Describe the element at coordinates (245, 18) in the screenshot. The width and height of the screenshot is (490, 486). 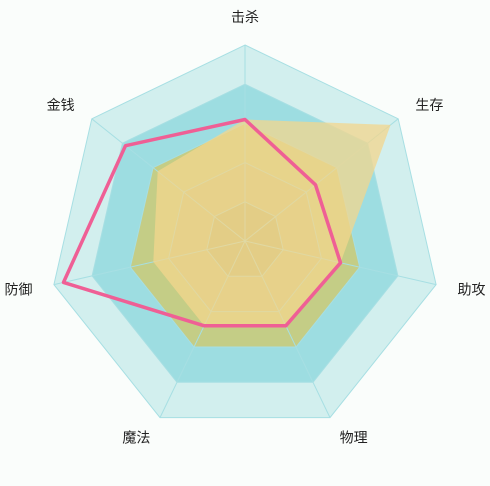
I see `axis-label: 击杀` at that location.